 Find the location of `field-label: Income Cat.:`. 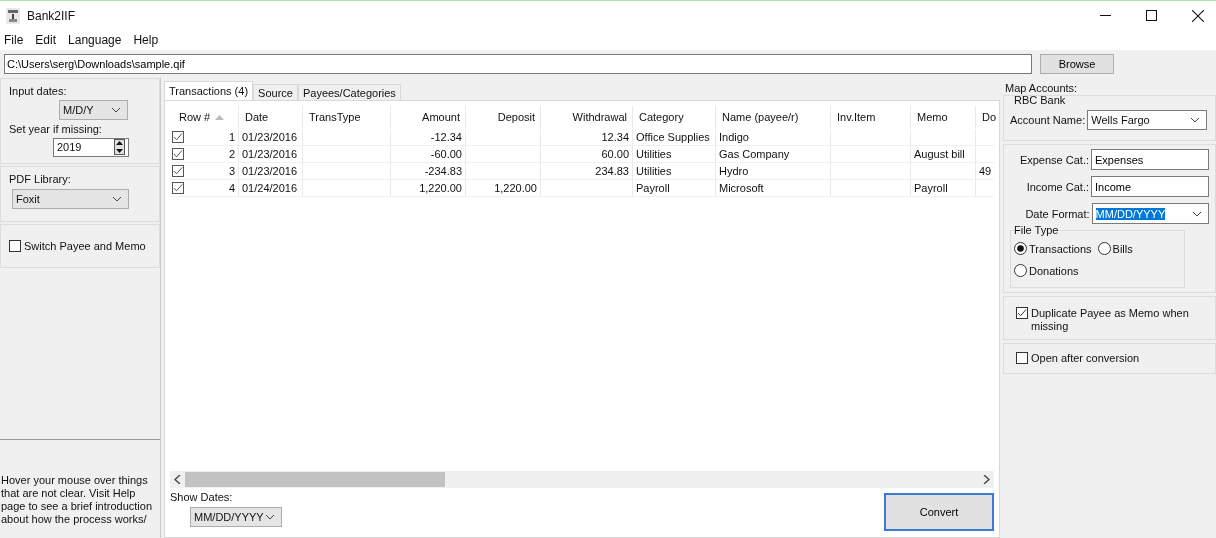

field-label: Income Cat.: is located at coordinates (1057, 186).